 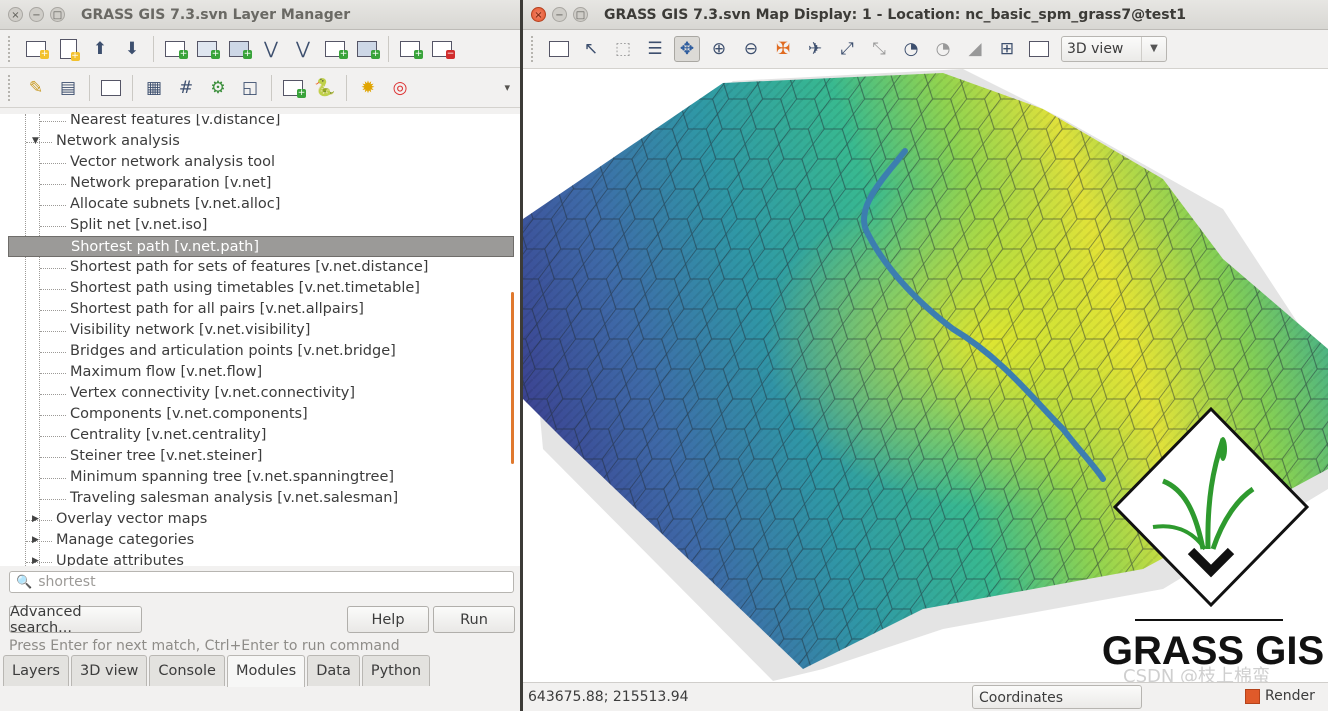 I want to click on tree-item: Nearest features [v.distance], so click(x=175, y=122).